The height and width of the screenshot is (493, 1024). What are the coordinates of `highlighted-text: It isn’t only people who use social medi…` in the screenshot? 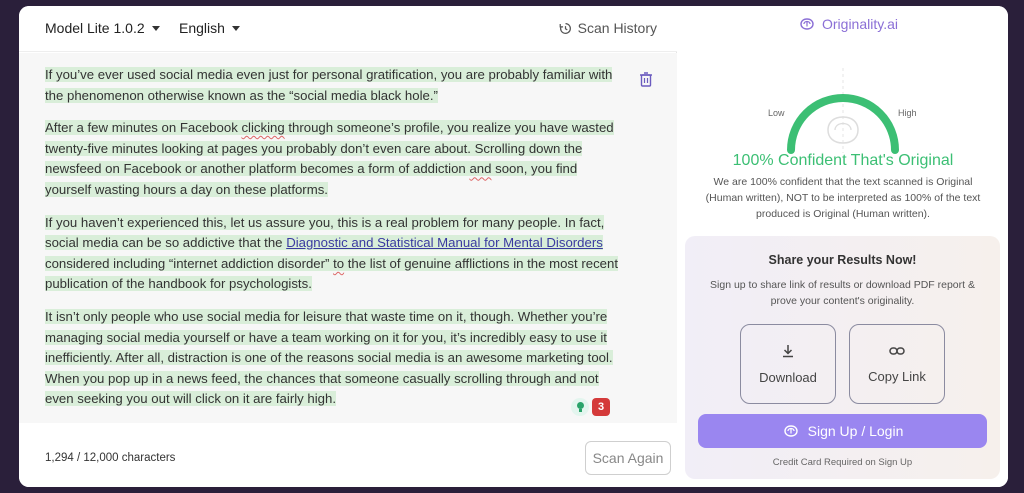 It's located at (329, 357).